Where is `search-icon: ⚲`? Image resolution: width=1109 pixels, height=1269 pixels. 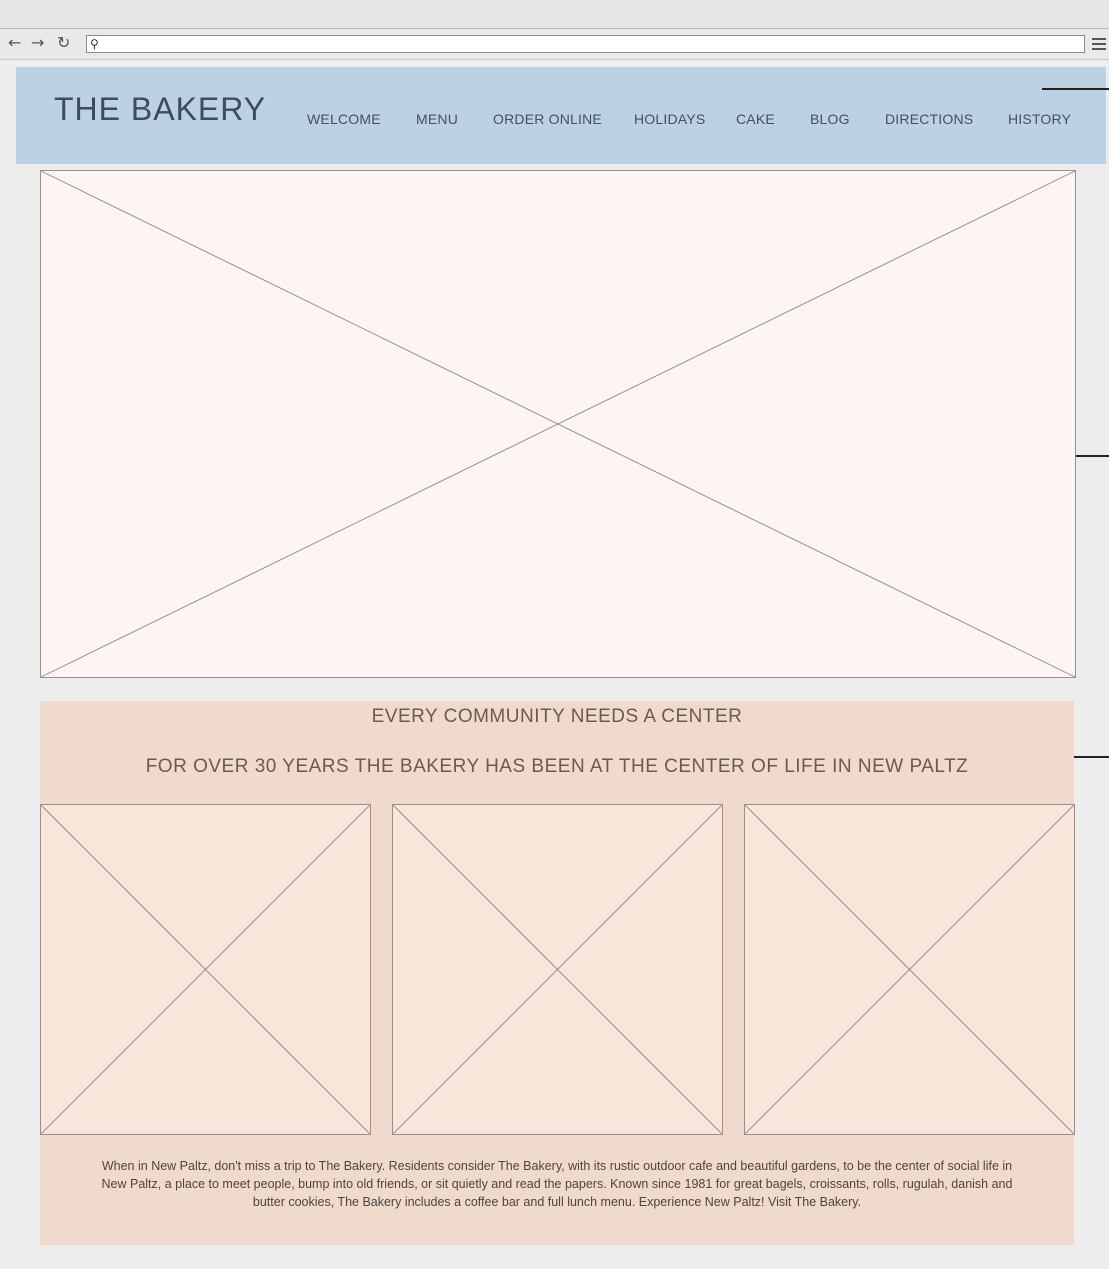 search-icon: ⚲ is located at coordinates (94, 44).